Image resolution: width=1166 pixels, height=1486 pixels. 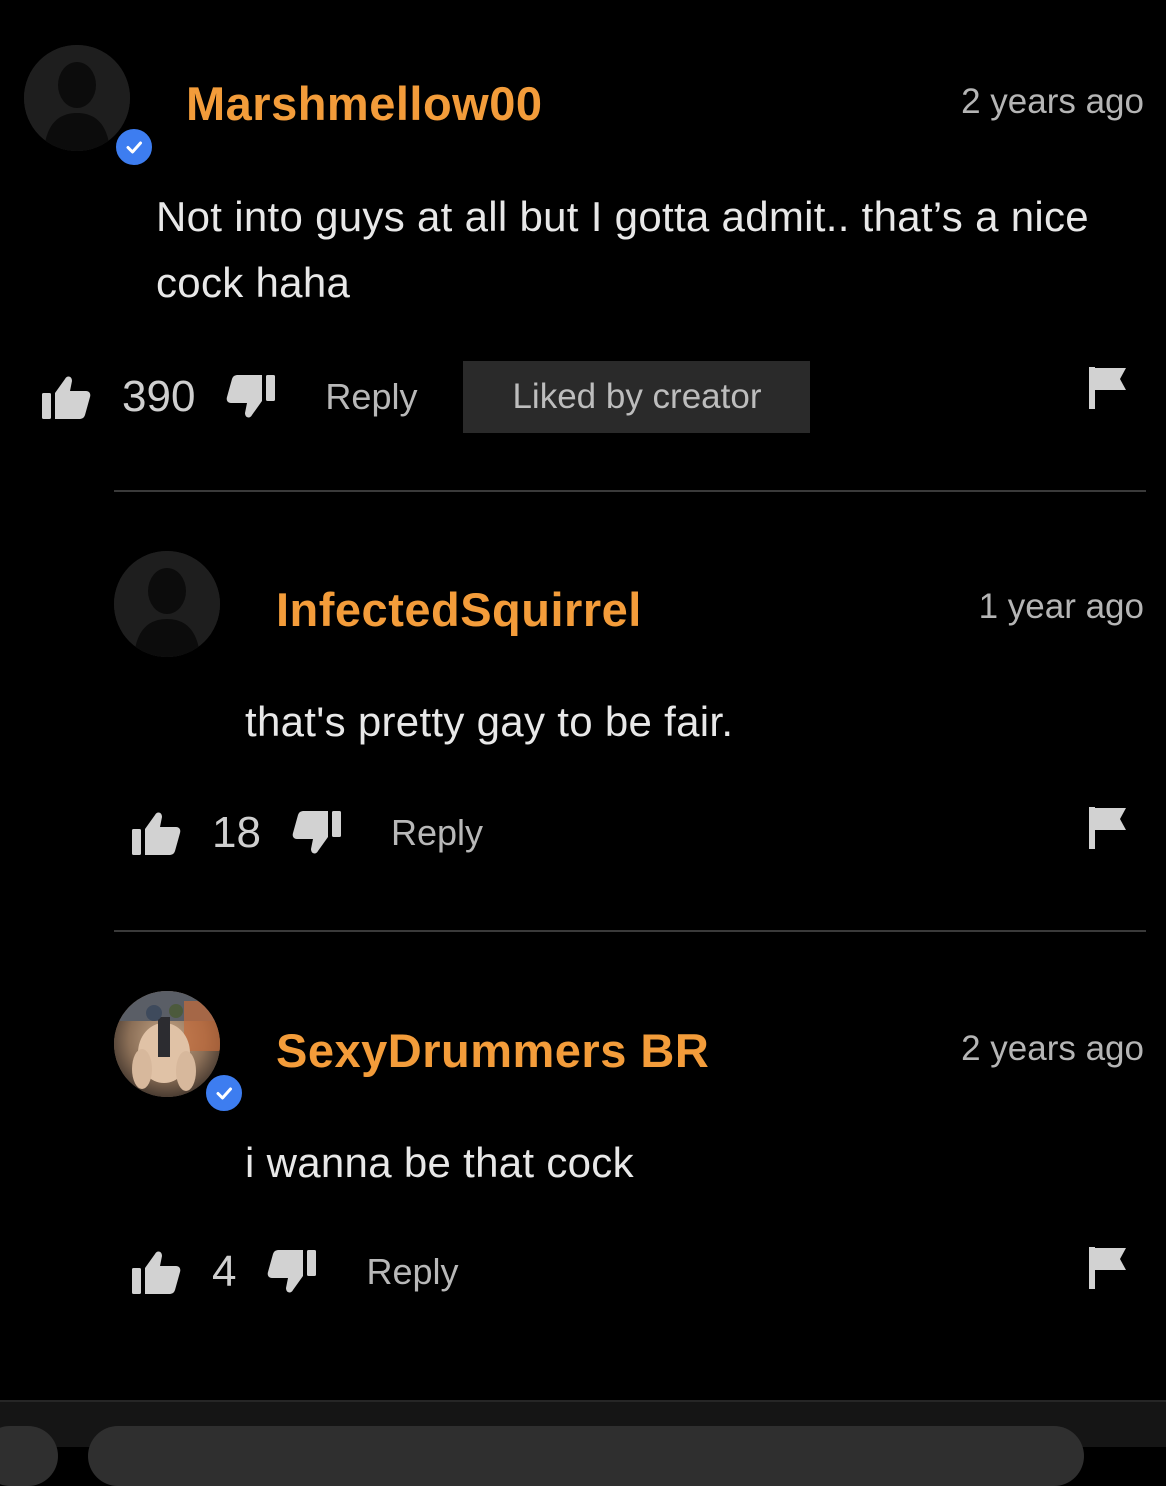 I want to click on timestamp: 1 year ago, so click(x=1061, y=606).